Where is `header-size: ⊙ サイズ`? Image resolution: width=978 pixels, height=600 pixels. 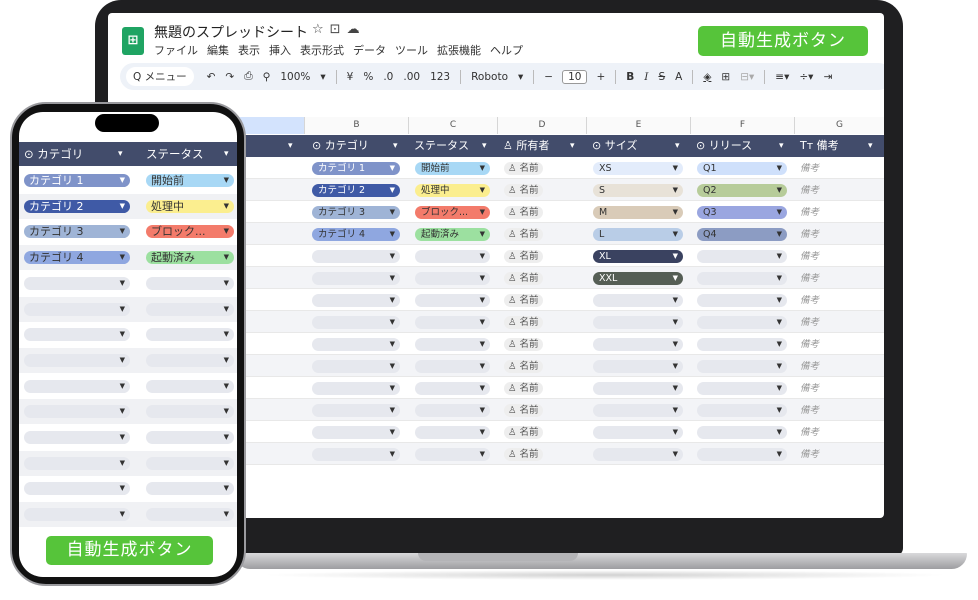
header-size: ⊙ サイズ is located at coordinates (611, 146).